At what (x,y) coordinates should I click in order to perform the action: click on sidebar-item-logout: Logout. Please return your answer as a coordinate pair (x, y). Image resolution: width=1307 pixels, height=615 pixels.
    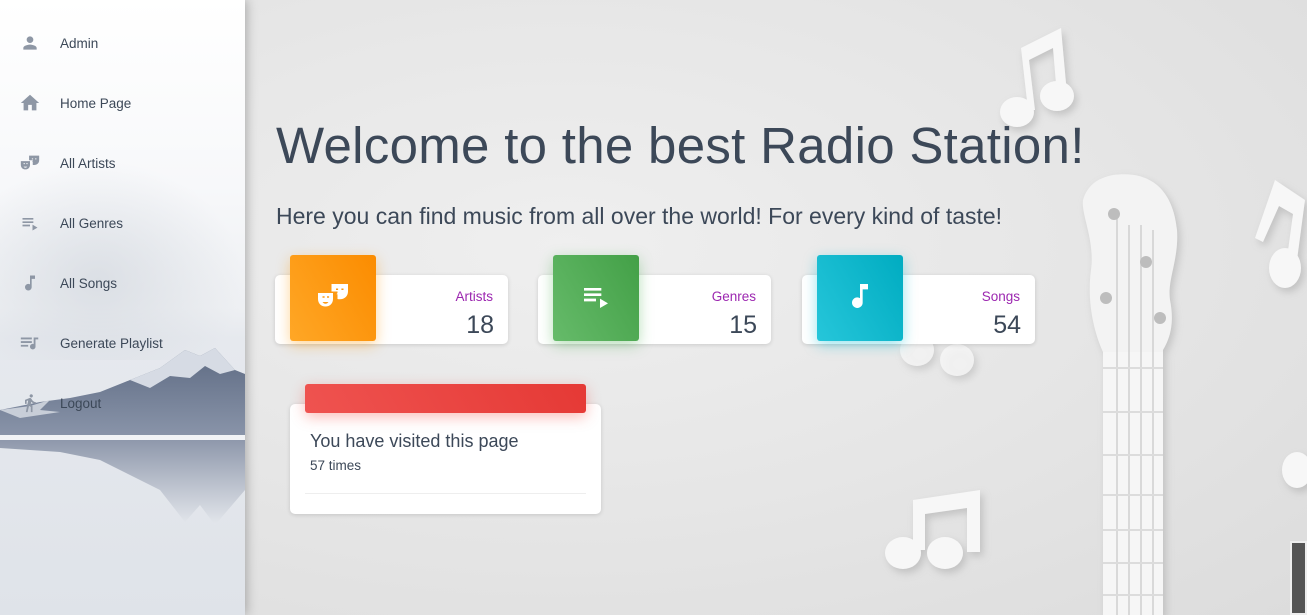
    Looking at the image, I should click on (122, 403).